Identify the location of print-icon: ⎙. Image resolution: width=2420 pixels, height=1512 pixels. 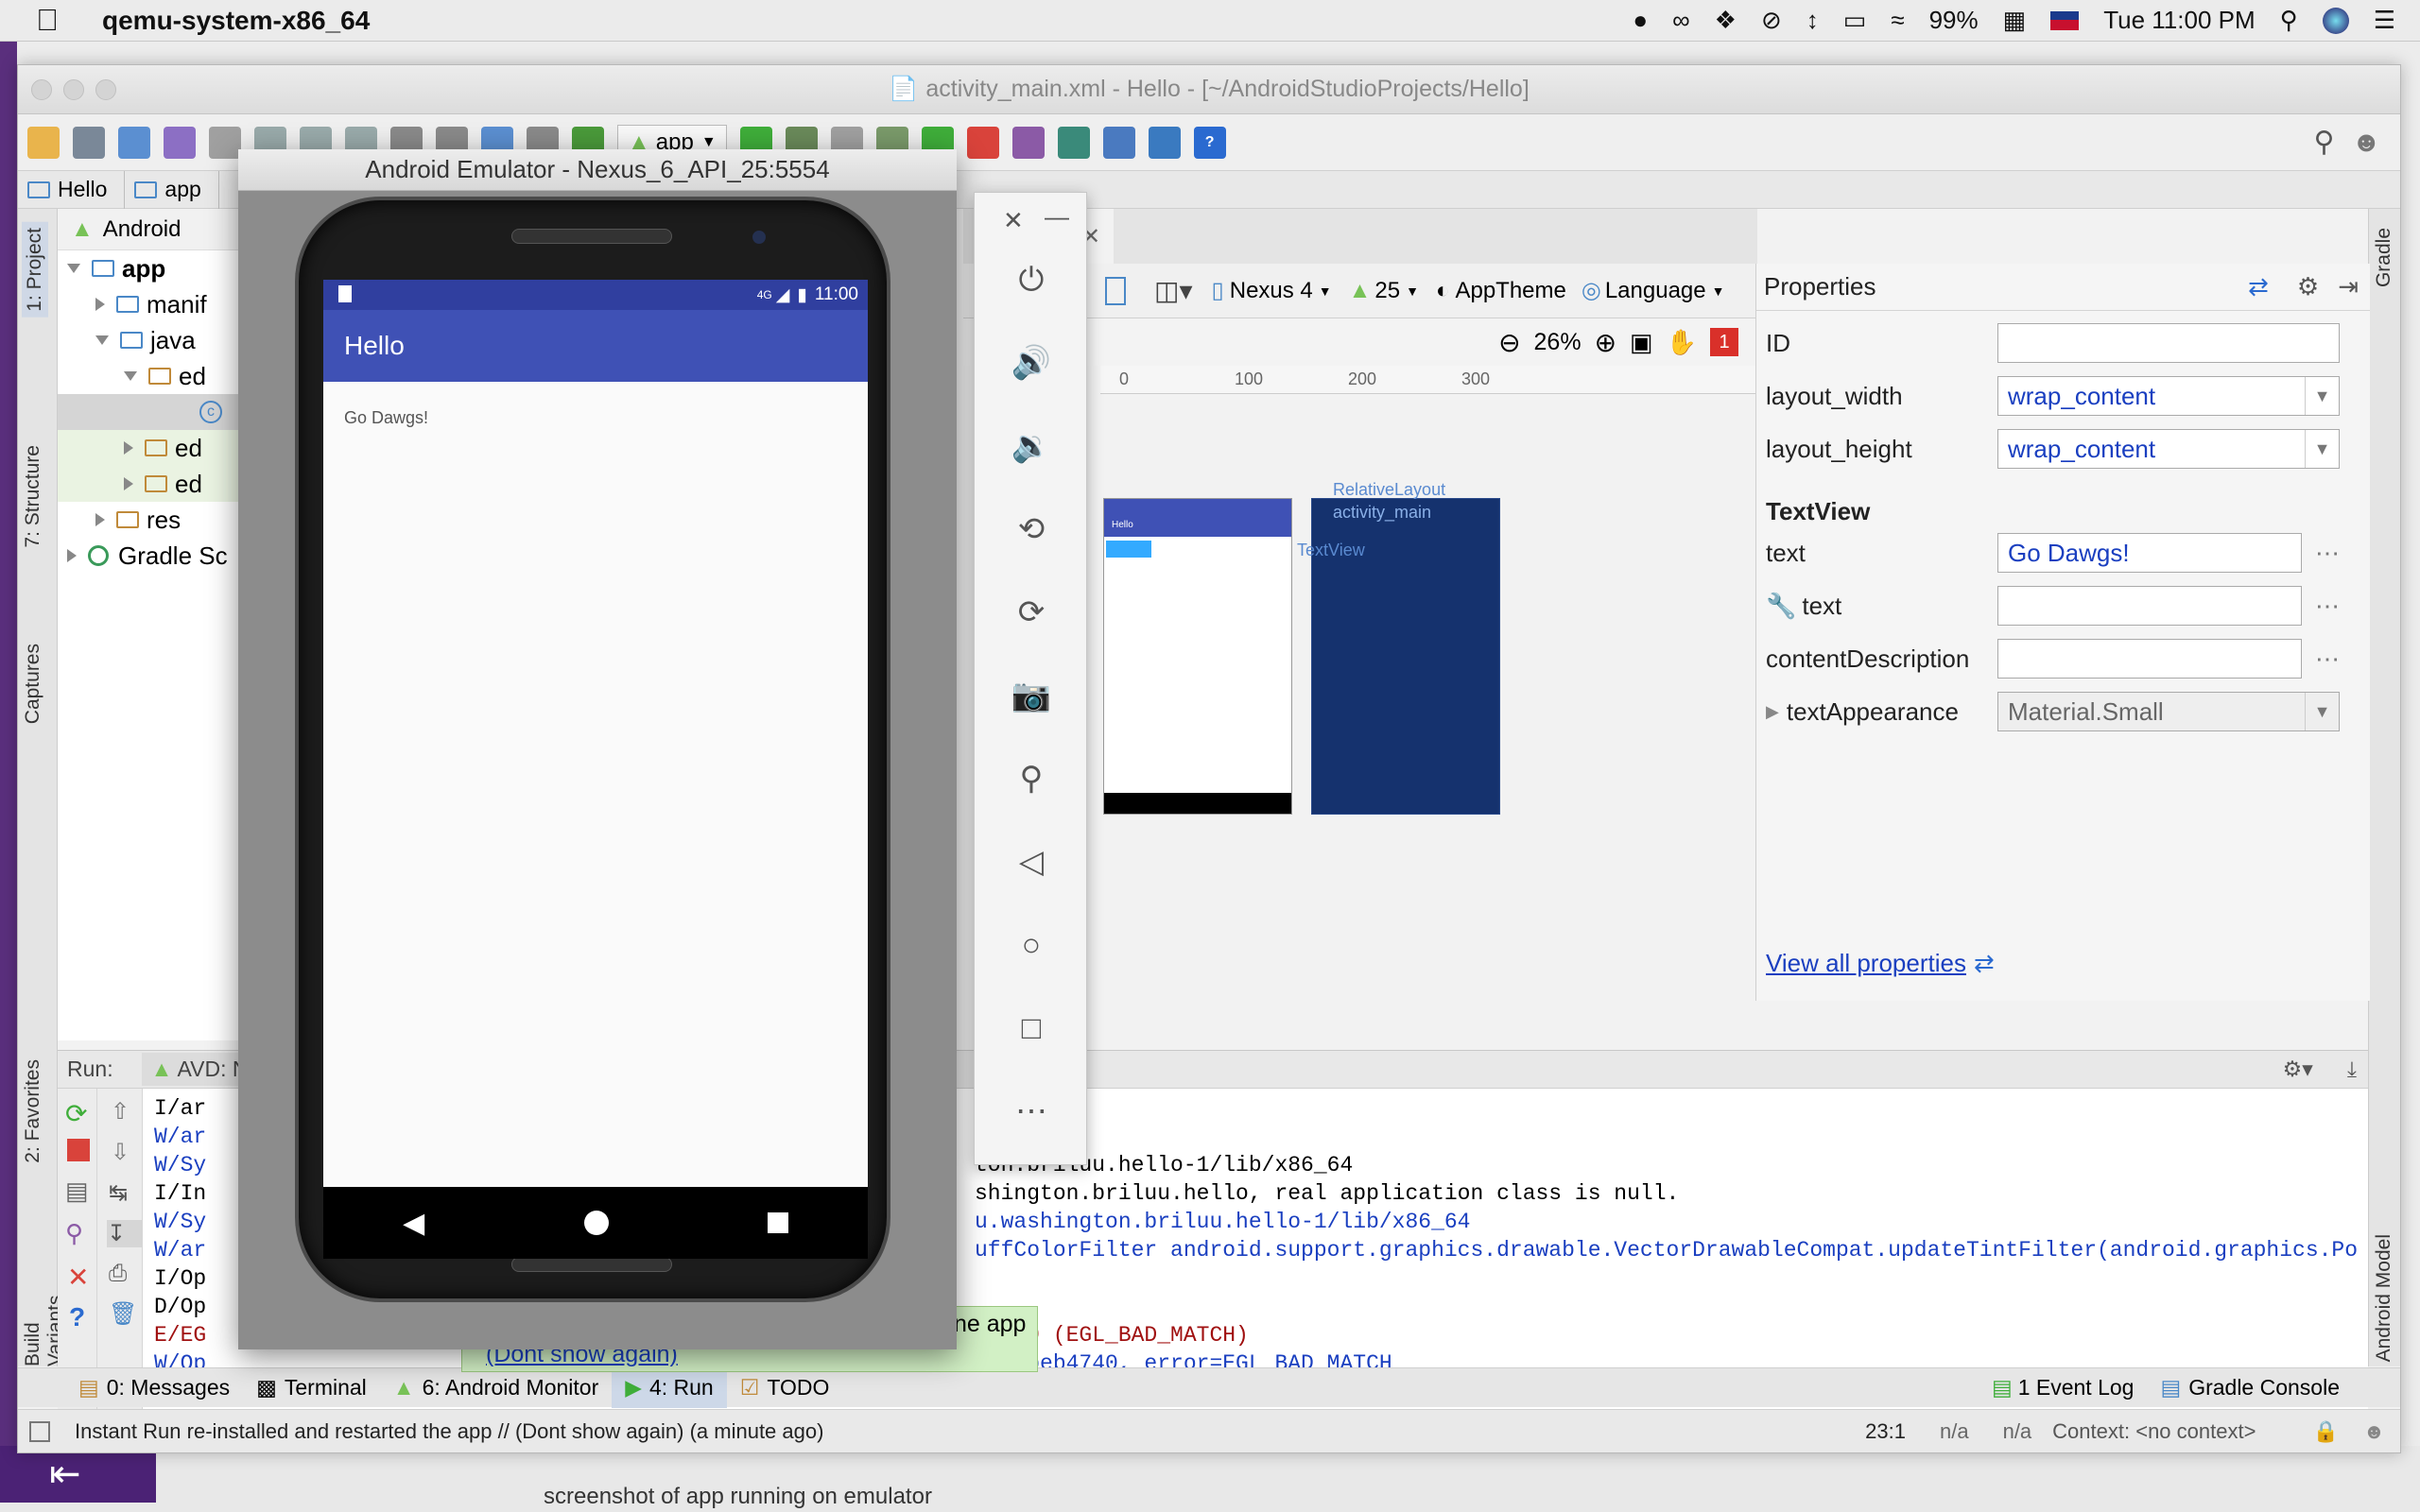
(125, 1274).